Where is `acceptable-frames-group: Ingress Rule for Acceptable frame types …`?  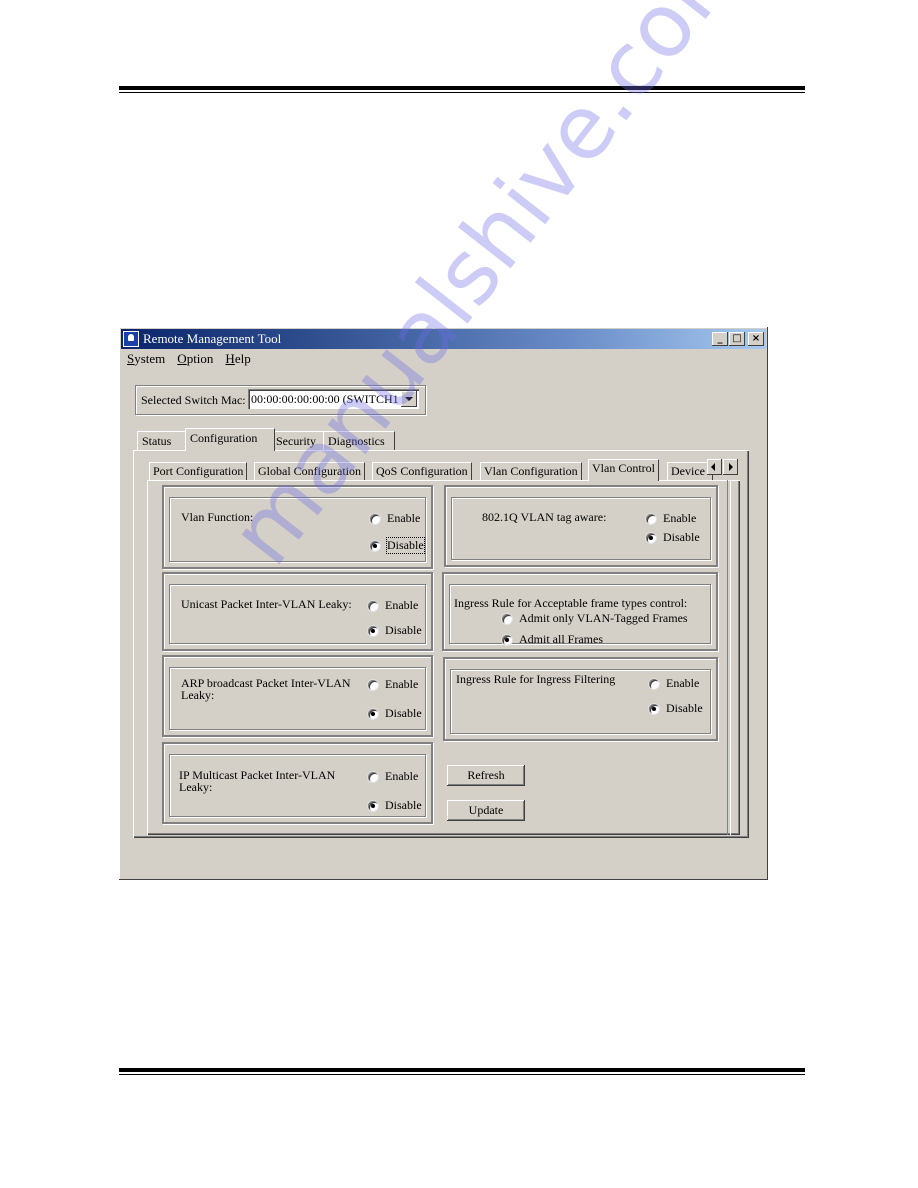
acceptable-frames-group: Ingress Rule for Acceptable frame types … is located at coordinates (580, 611).